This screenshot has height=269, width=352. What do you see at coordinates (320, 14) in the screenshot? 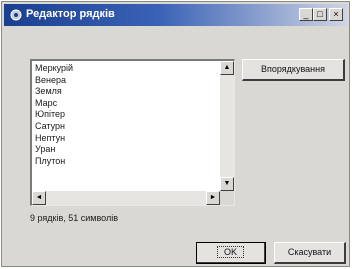
I see `maximize-button: □` at bounding box center [320, 14].